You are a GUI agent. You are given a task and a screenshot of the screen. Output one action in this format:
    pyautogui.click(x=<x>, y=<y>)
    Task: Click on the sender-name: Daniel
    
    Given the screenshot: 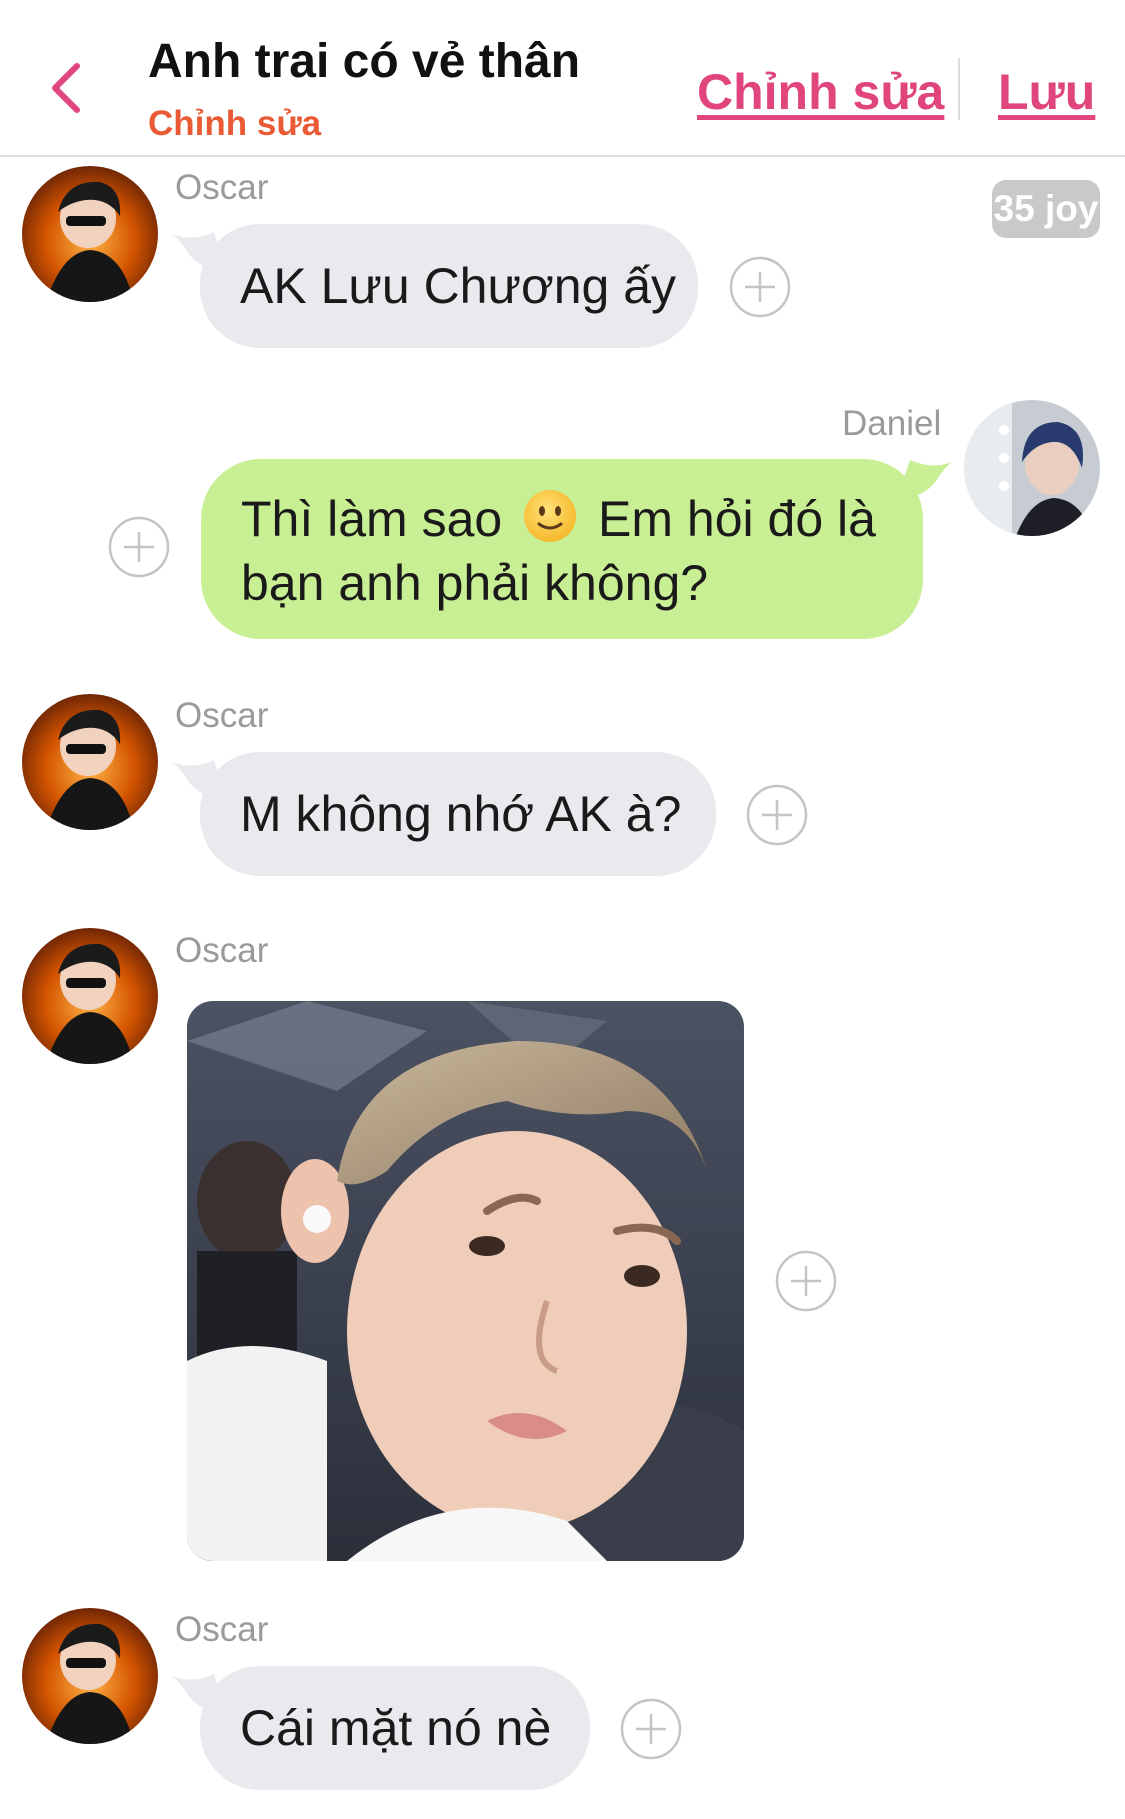 What is the action you would take?
    pyautogui.click(x=892, y=423)
    